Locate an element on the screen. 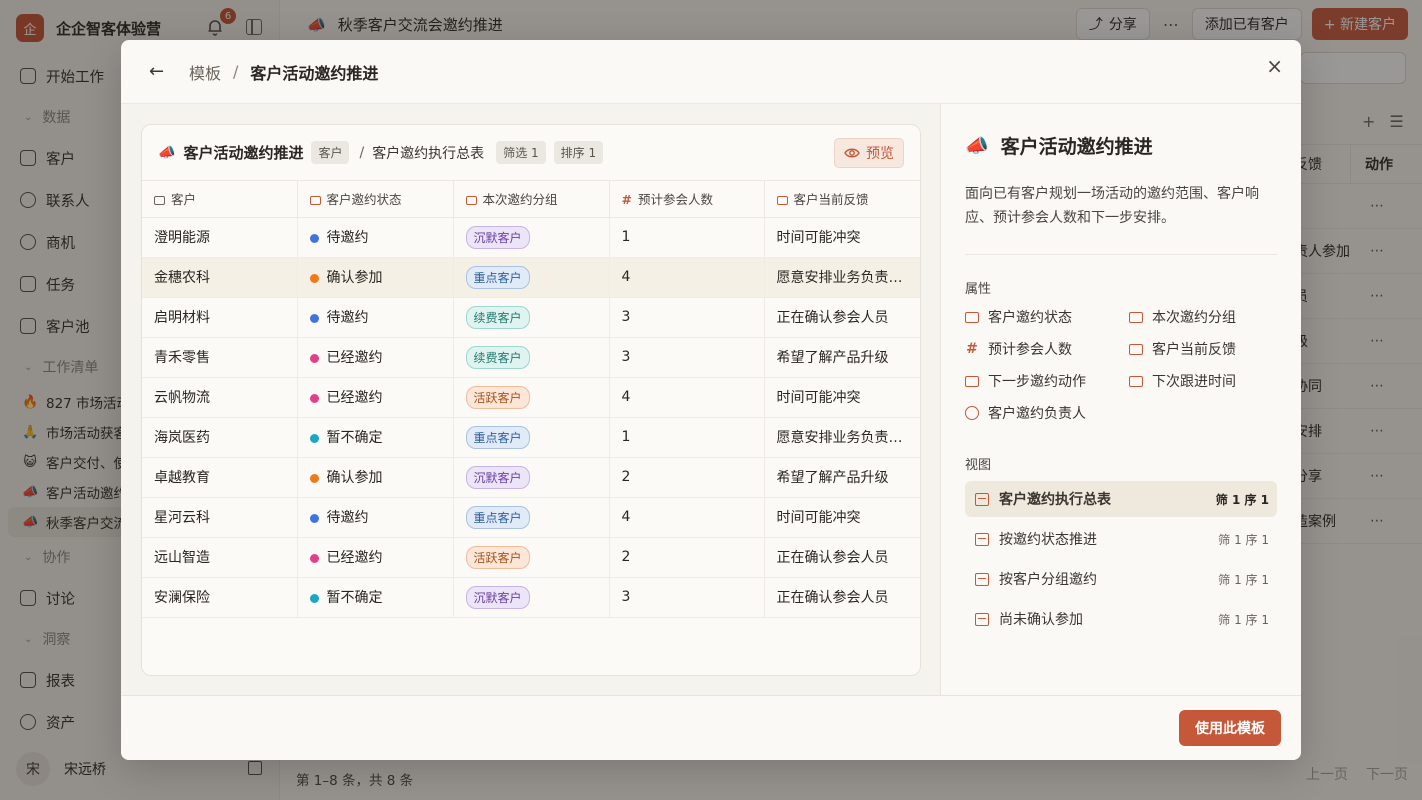  view-label: 按邀约状态推进 is located at coordinates (1048, 540).